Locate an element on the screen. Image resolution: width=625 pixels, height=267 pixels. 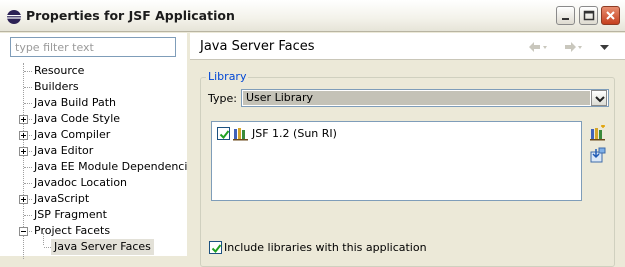
back-arrow-icon is located at coordinates (538, 47).